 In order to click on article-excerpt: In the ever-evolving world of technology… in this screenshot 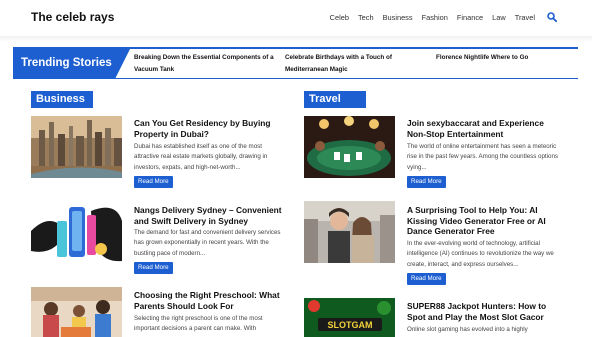, I will do `click(480, 254)`.